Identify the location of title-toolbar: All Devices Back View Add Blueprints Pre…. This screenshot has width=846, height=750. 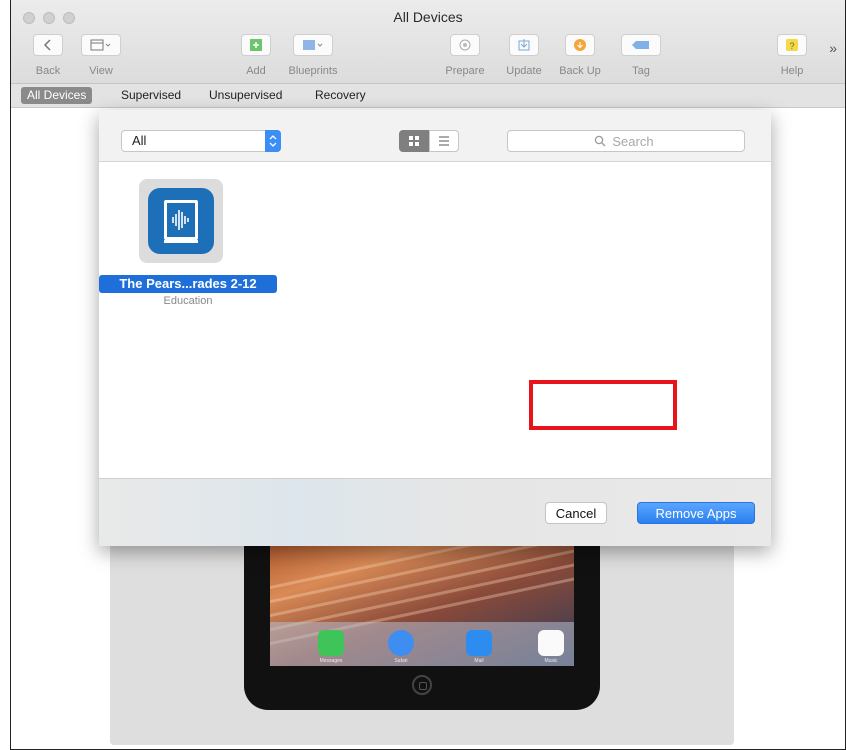
(428, 42).